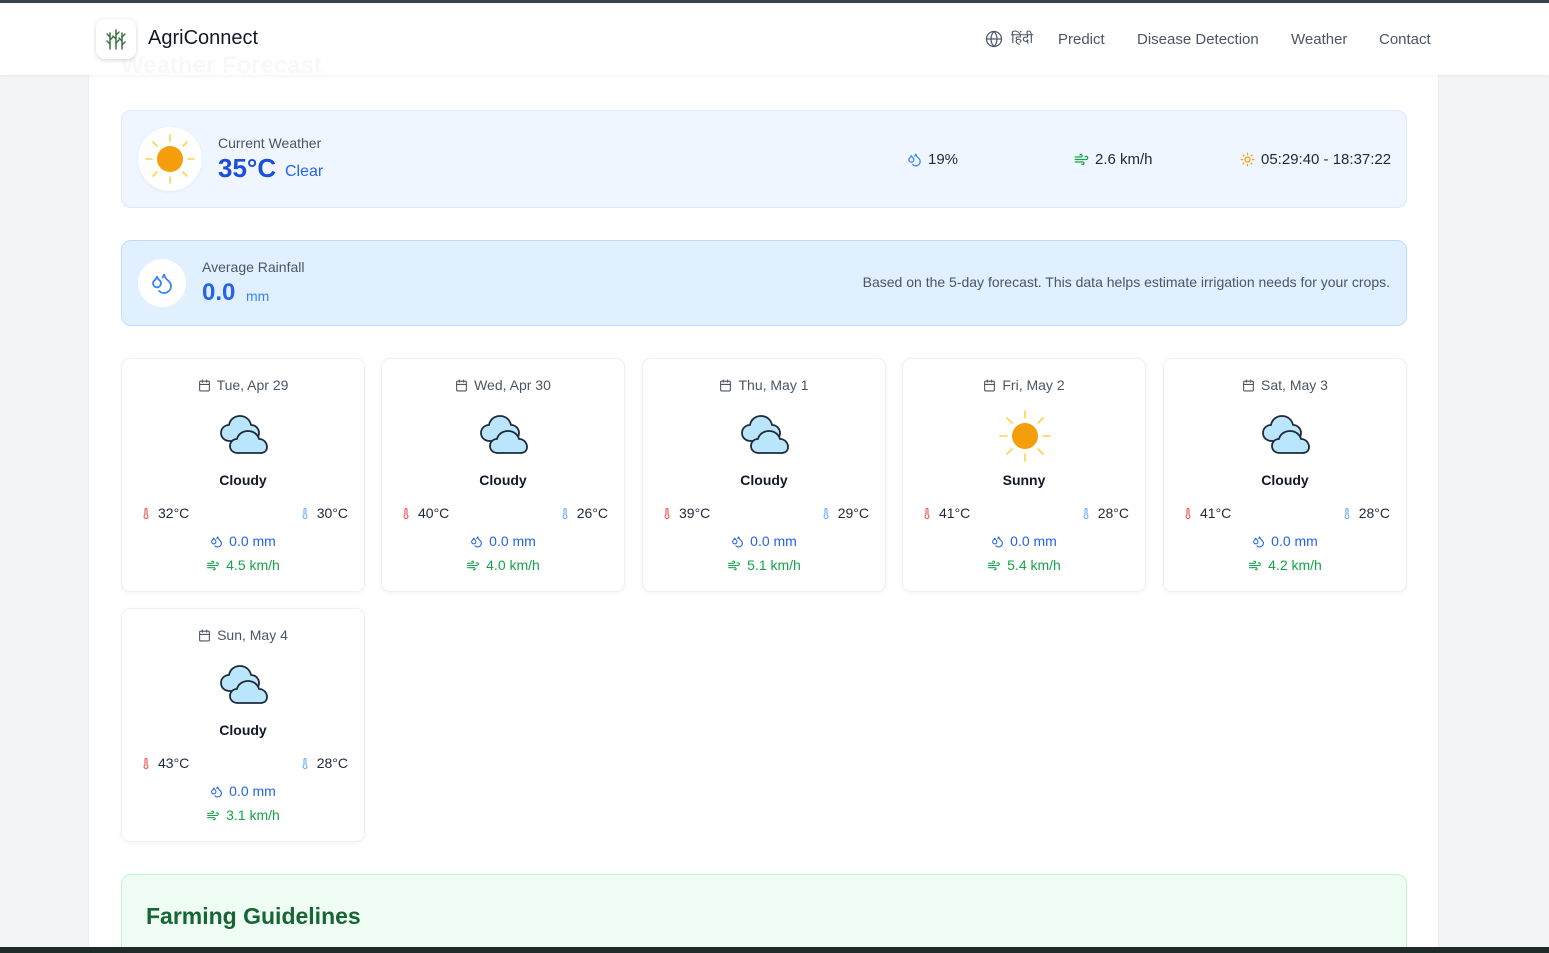  What do you see at coordinates (270, 143) in the screenshot?
I see `current-weather-label: Current Weather` at bounding box center [270, 143].